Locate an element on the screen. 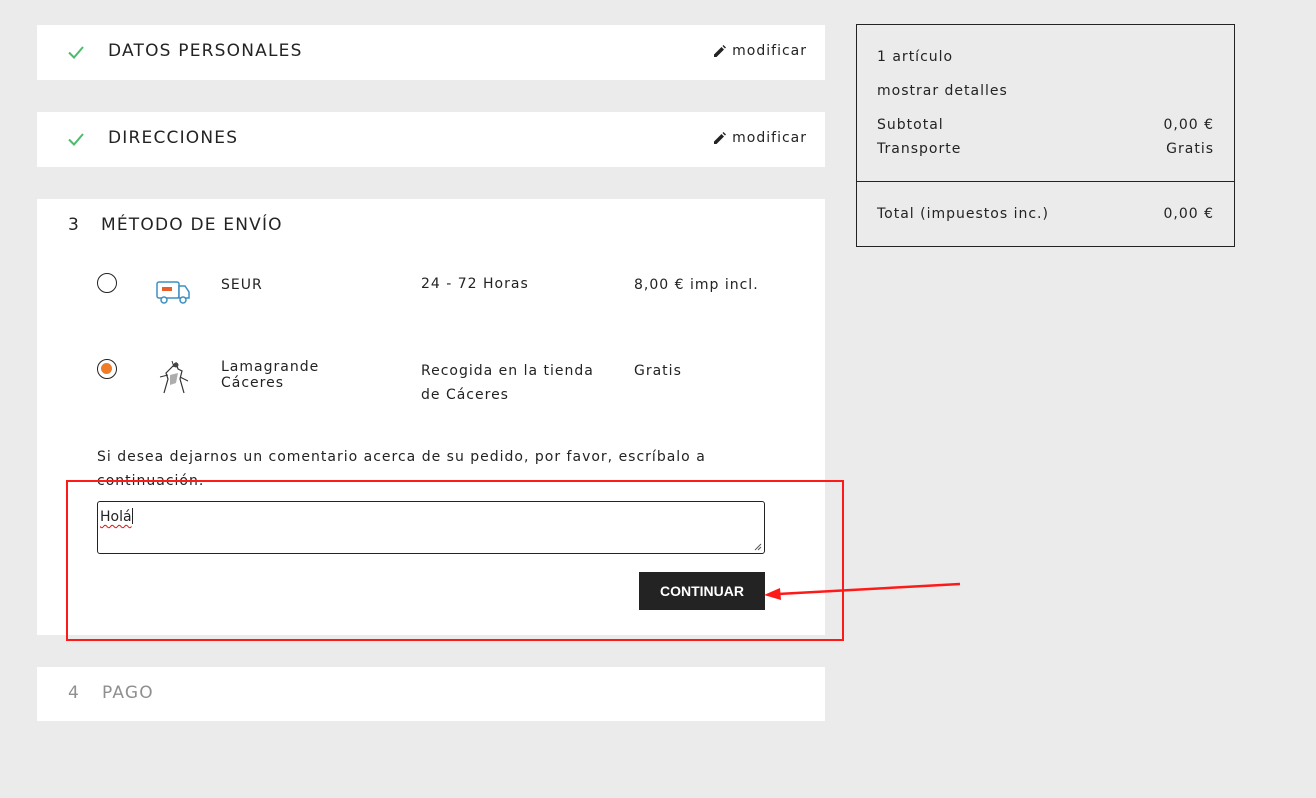 Image resolution: width=1316 pixels, height=798 pixels. carrier-name: Lamagrande Cáceres is located at coordinates (270, 375).